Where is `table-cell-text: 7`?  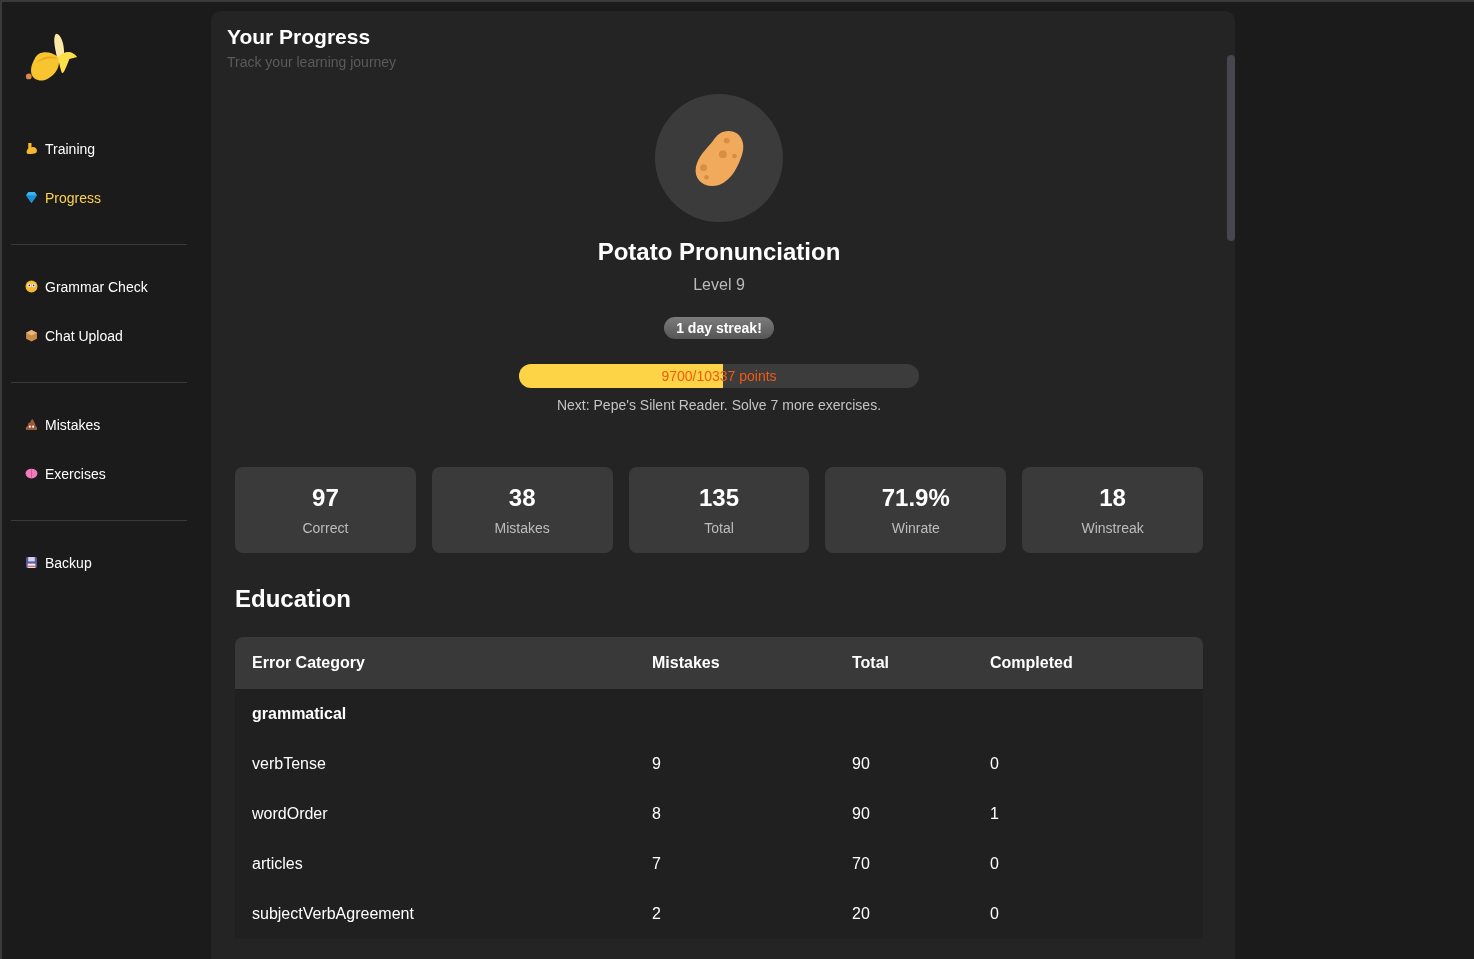 table-cell-text: 7 is located at coordinates (656, 864).